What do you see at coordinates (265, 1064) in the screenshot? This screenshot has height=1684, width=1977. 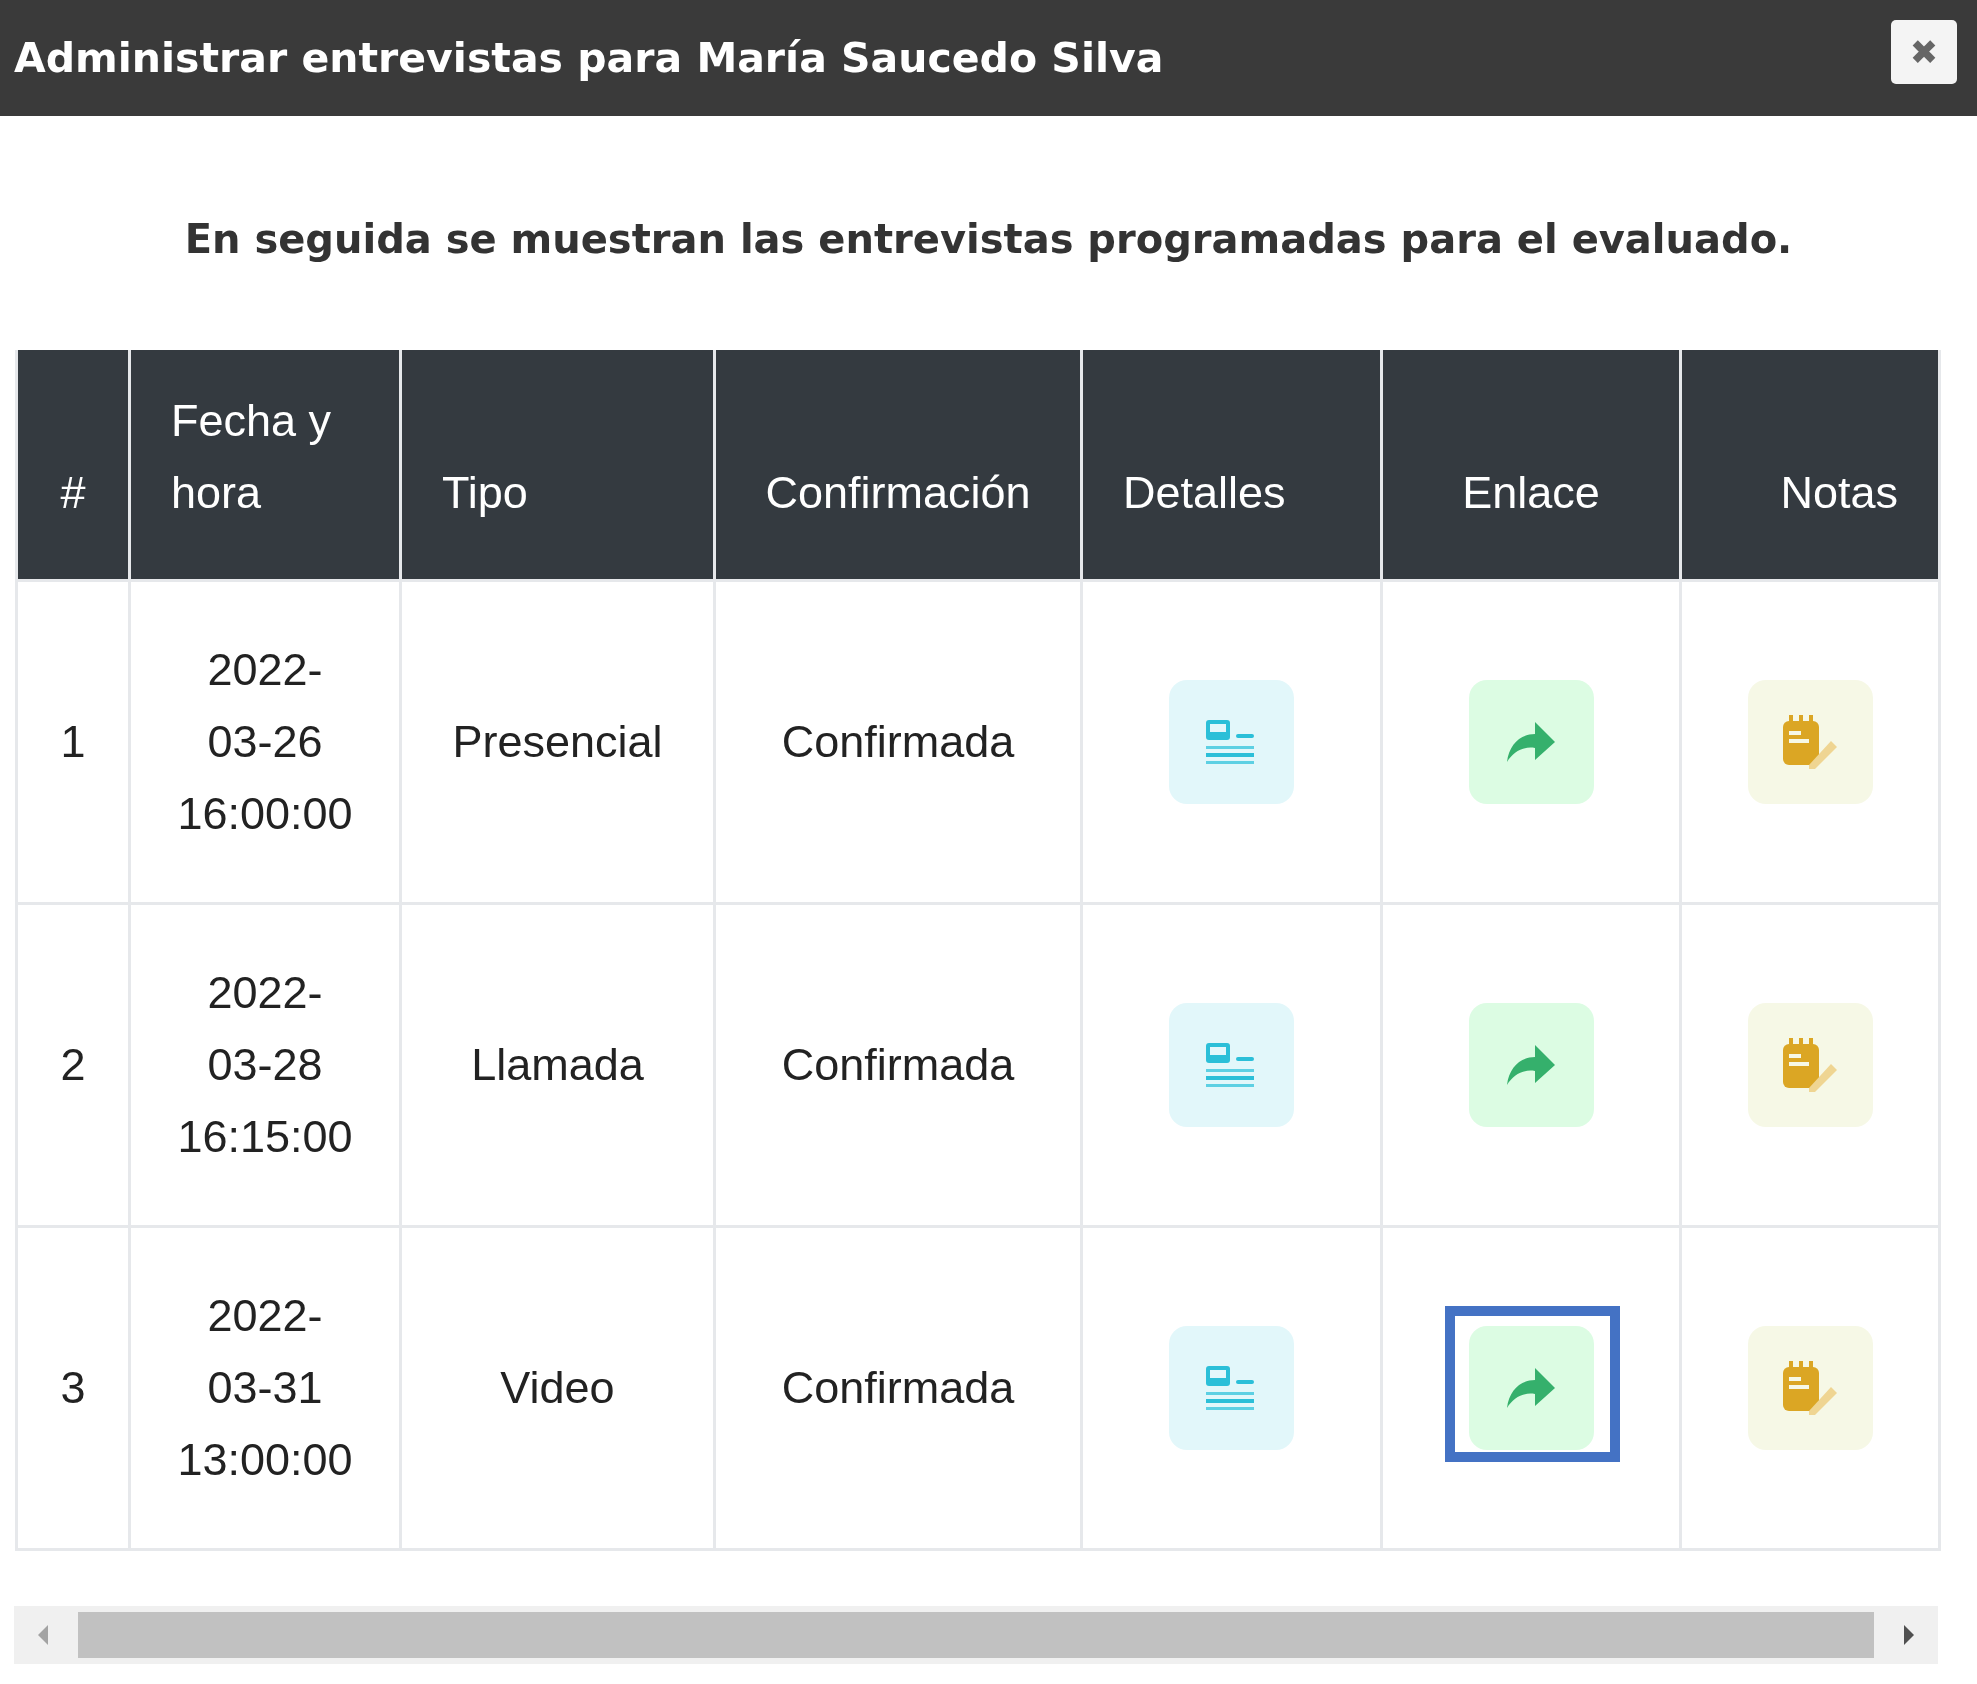 I see `table-cell: 2022- 03-28 16:15:00` at bounding box center [265, 1064].